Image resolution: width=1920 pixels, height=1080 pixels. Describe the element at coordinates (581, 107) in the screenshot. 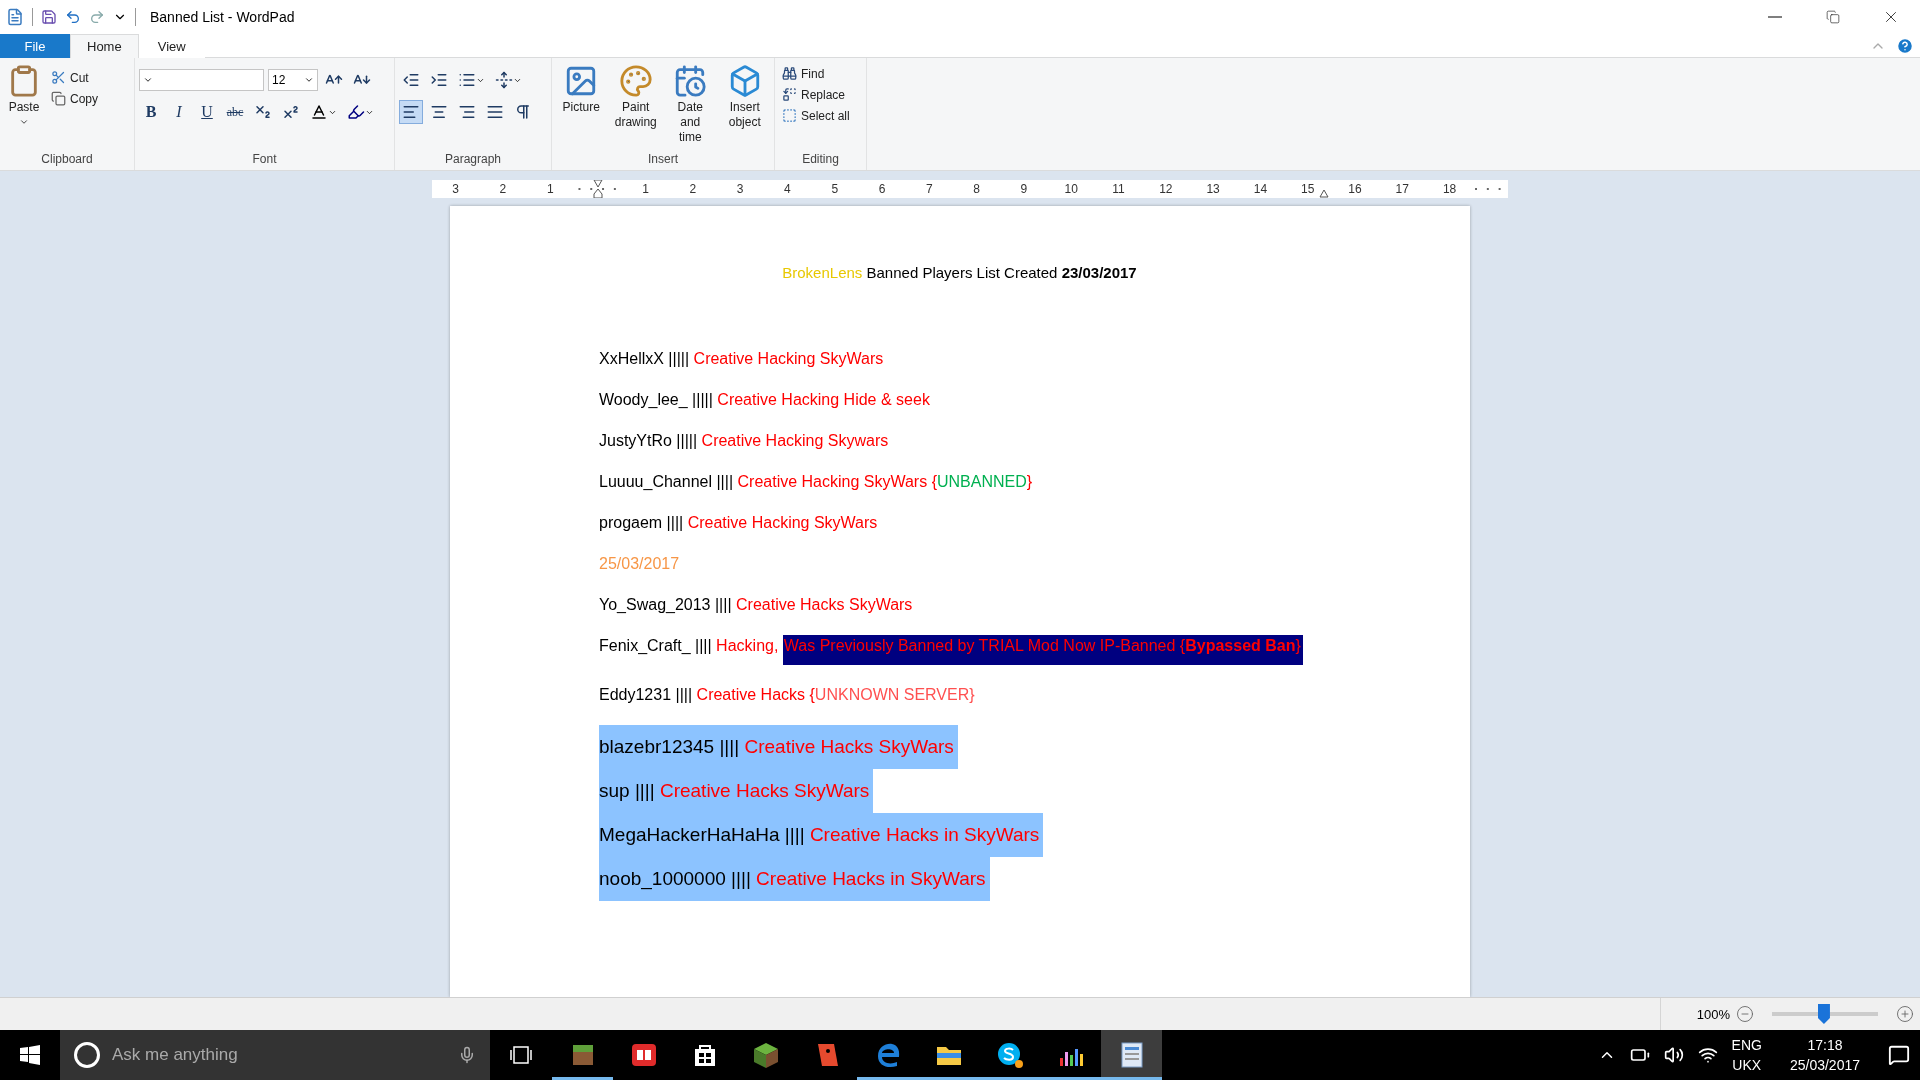

I see `insert-button: Picture` at that location.